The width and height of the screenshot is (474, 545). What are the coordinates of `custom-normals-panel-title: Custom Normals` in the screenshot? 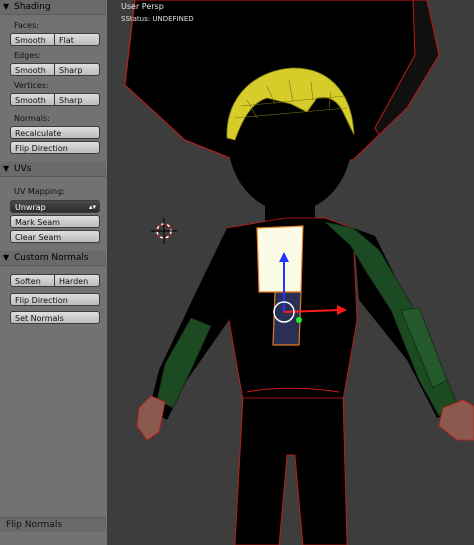 It's located at (51, 258).